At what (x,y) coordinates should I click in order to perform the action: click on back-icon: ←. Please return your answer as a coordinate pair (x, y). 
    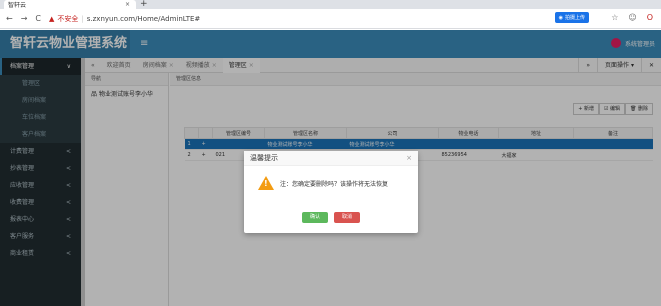
    Looking at the image, I should click on (9, 18).